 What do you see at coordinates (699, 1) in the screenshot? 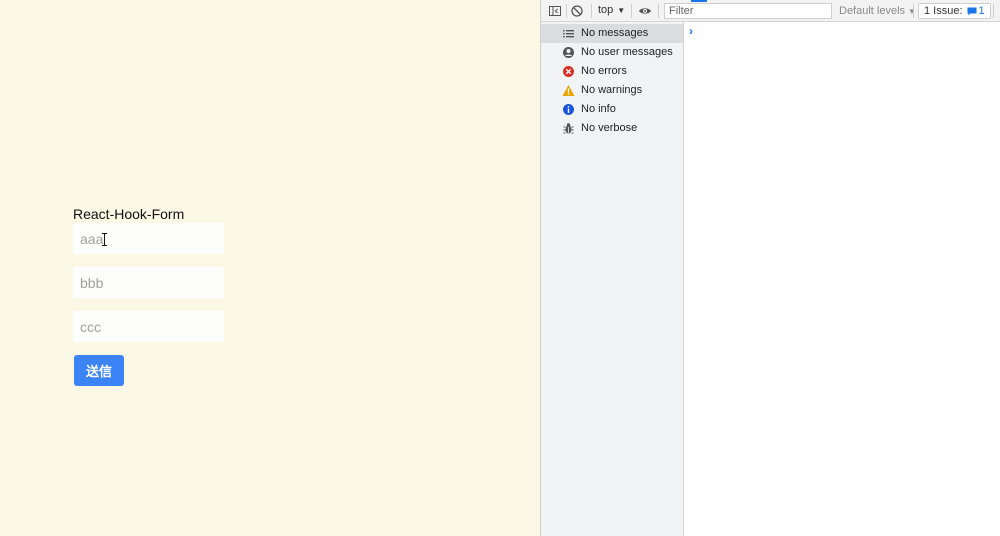
I see `active-tab-indicator` at bounding box center [699, 1].